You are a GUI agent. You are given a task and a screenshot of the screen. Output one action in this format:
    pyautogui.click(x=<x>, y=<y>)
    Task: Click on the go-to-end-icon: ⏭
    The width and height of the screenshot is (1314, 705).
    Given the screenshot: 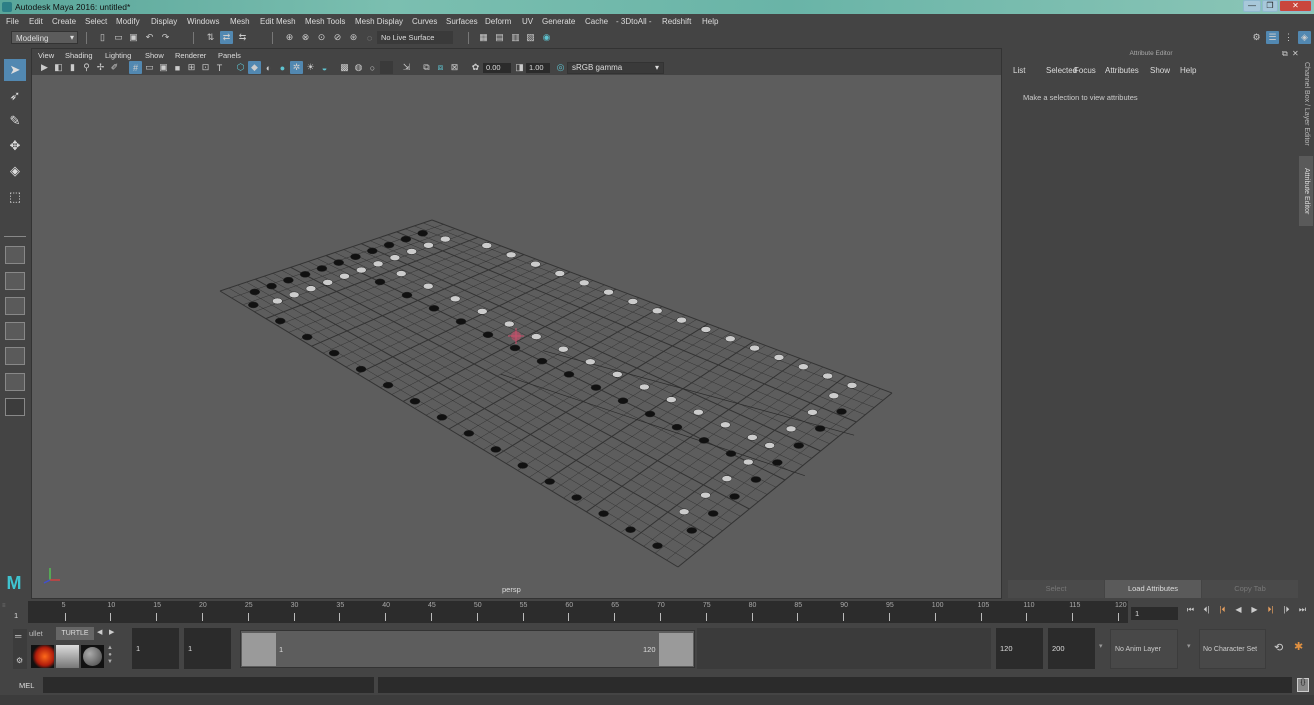 What is the action you would take?
    pyautogui.click(x=1302, y=613)
    